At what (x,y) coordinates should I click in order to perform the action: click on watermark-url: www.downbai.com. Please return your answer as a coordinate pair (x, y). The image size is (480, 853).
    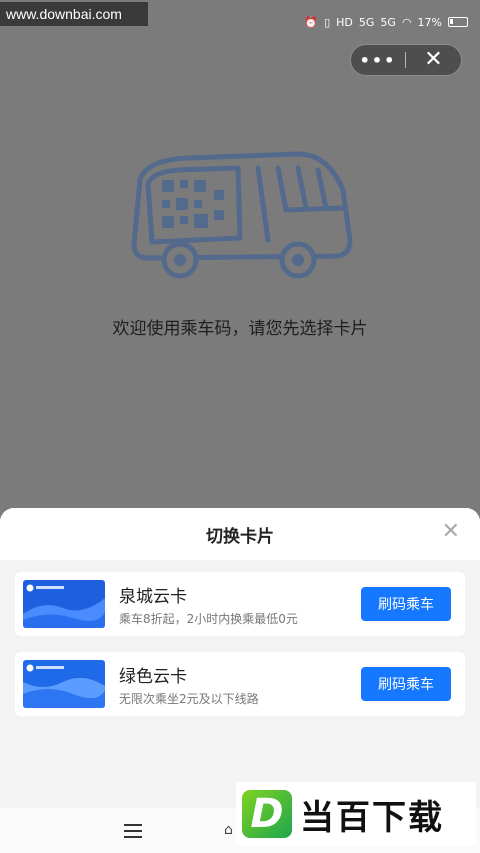
    Looking at the image, I should click on (74, 14).